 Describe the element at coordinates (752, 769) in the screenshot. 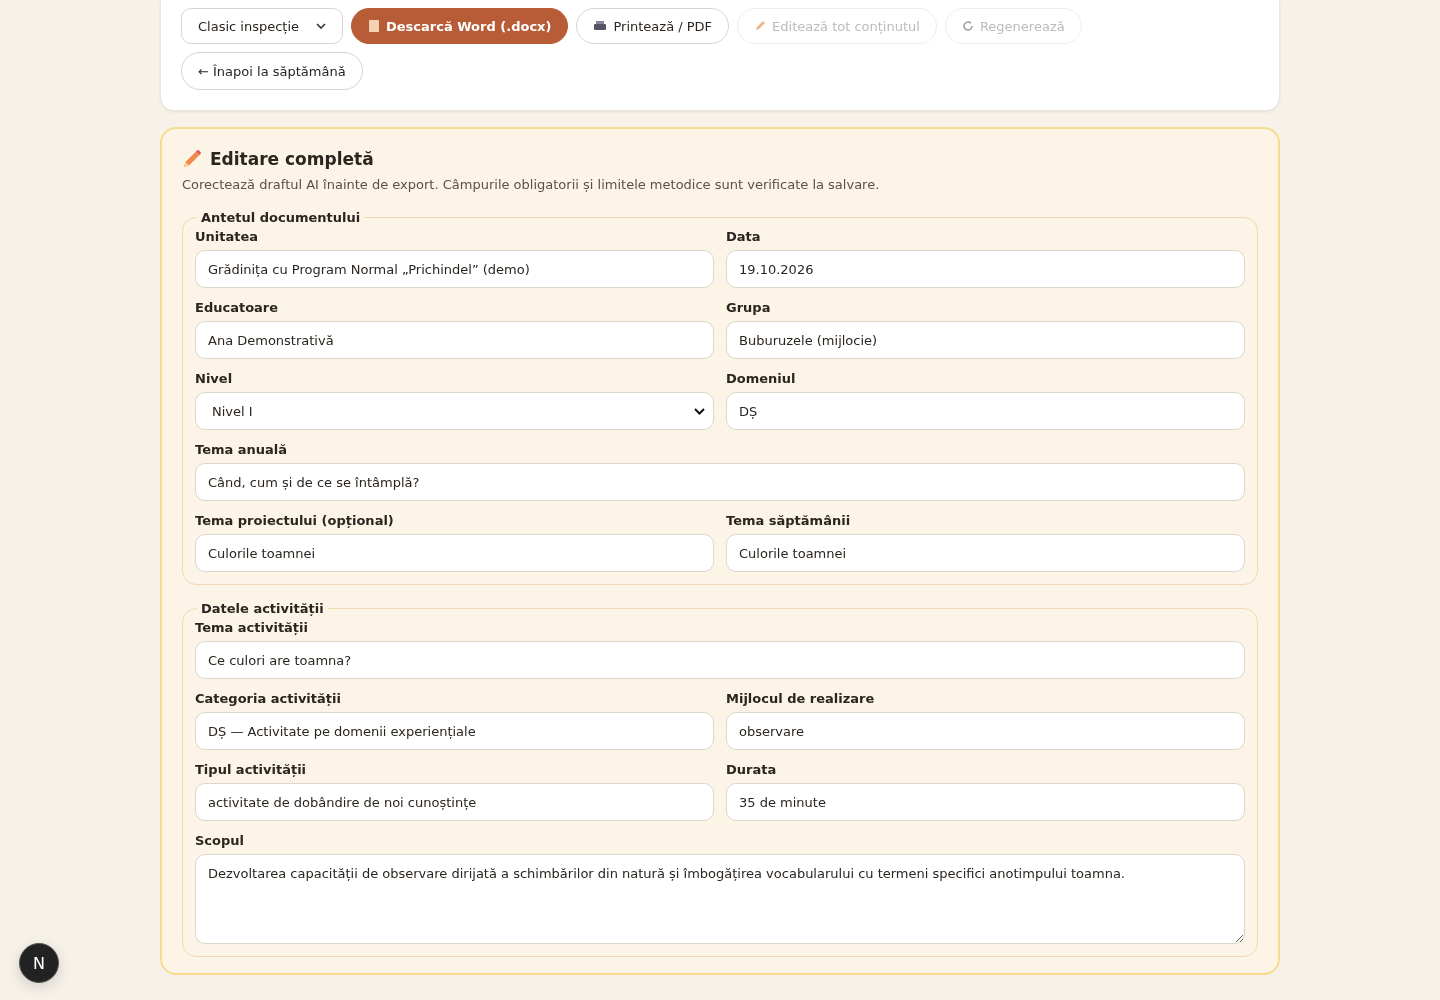

I see `field-label: Durata` at that location.